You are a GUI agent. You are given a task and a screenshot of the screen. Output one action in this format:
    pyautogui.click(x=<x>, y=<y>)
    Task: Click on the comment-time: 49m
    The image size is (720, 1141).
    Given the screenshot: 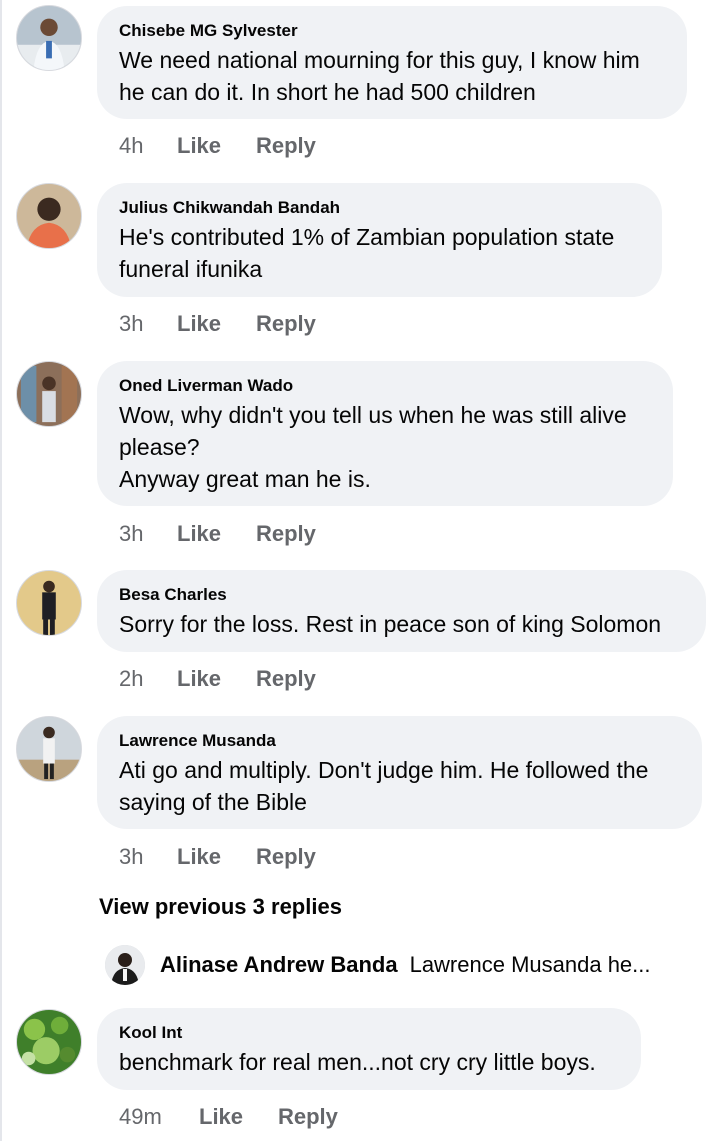 What is the action you would take?
    pyautogui.click(x=159, y=1117)
    